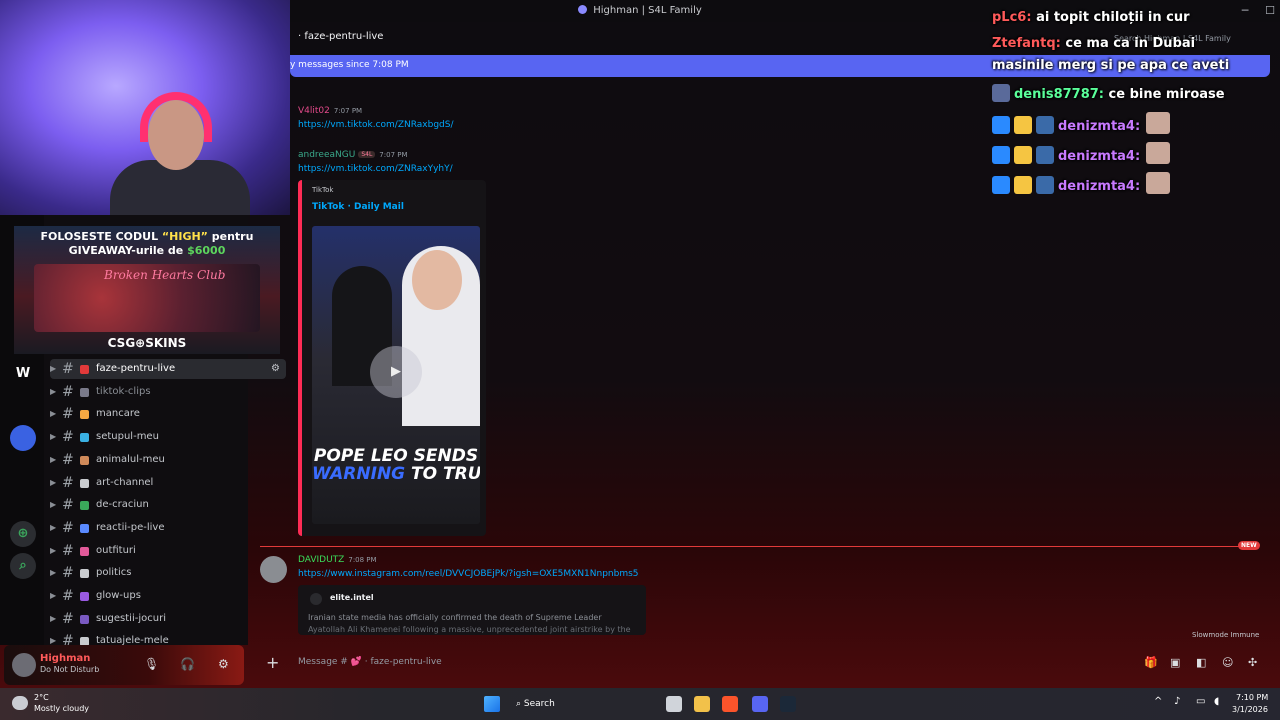 The width and height of the screenshot is (1280, 720). I want to click on channel-item-politics: ▶ # politics, so click(168, 573).